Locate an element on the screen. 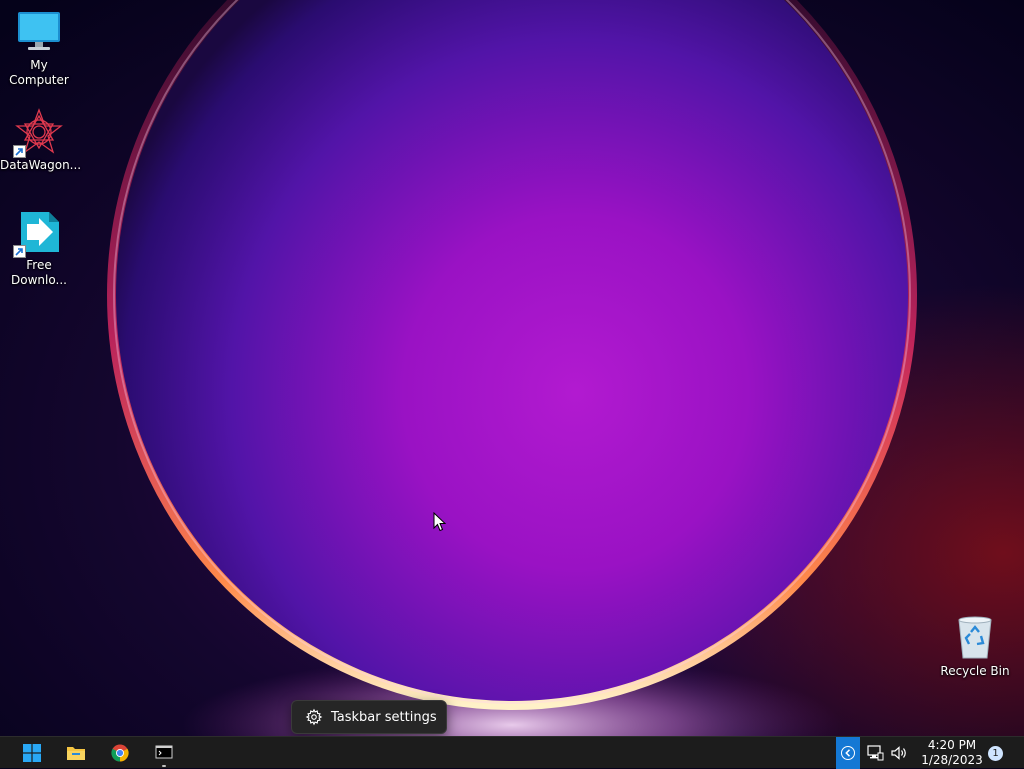 This screenshot has width=1024, height=769. file-explorer-button is located at coordinates (76, 753).